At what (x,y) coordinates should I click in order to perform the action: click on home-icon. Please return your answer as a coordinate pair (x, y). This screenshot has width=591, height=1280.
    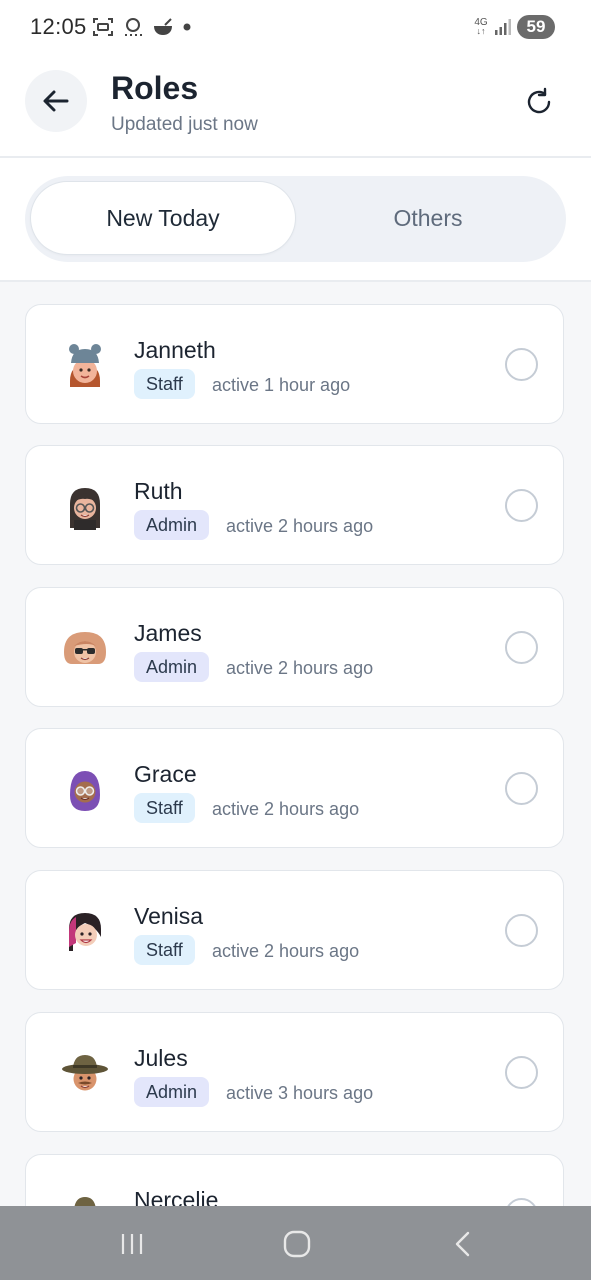
    Looking at the image, I should click on (297, 1244).